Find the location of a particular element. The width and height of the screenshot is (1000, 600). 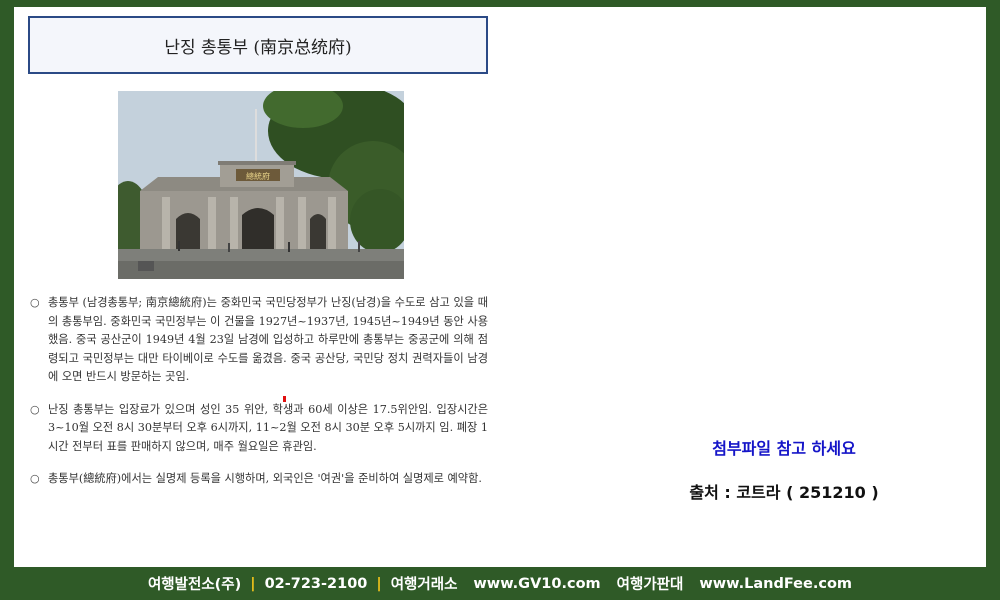

footer-sales-label: 여행가판대 is located at coordinates (650, 585).